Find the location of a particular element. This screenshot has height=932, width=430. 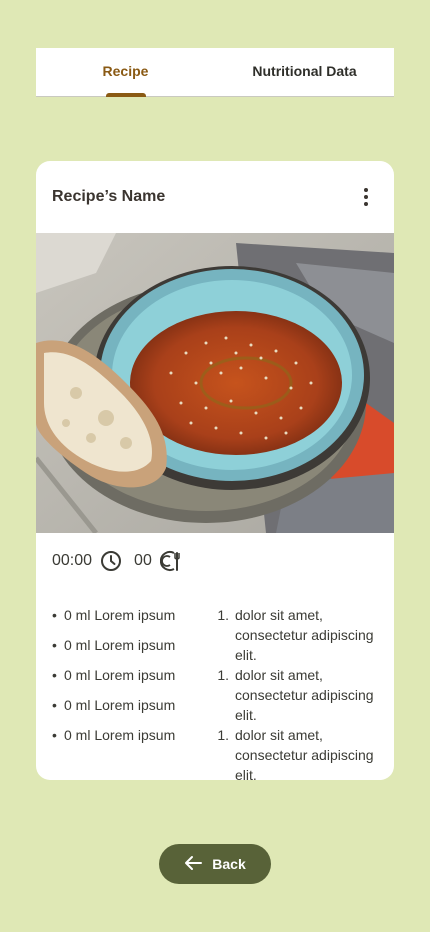

back-button: Back is located at coordinates (215, 864).